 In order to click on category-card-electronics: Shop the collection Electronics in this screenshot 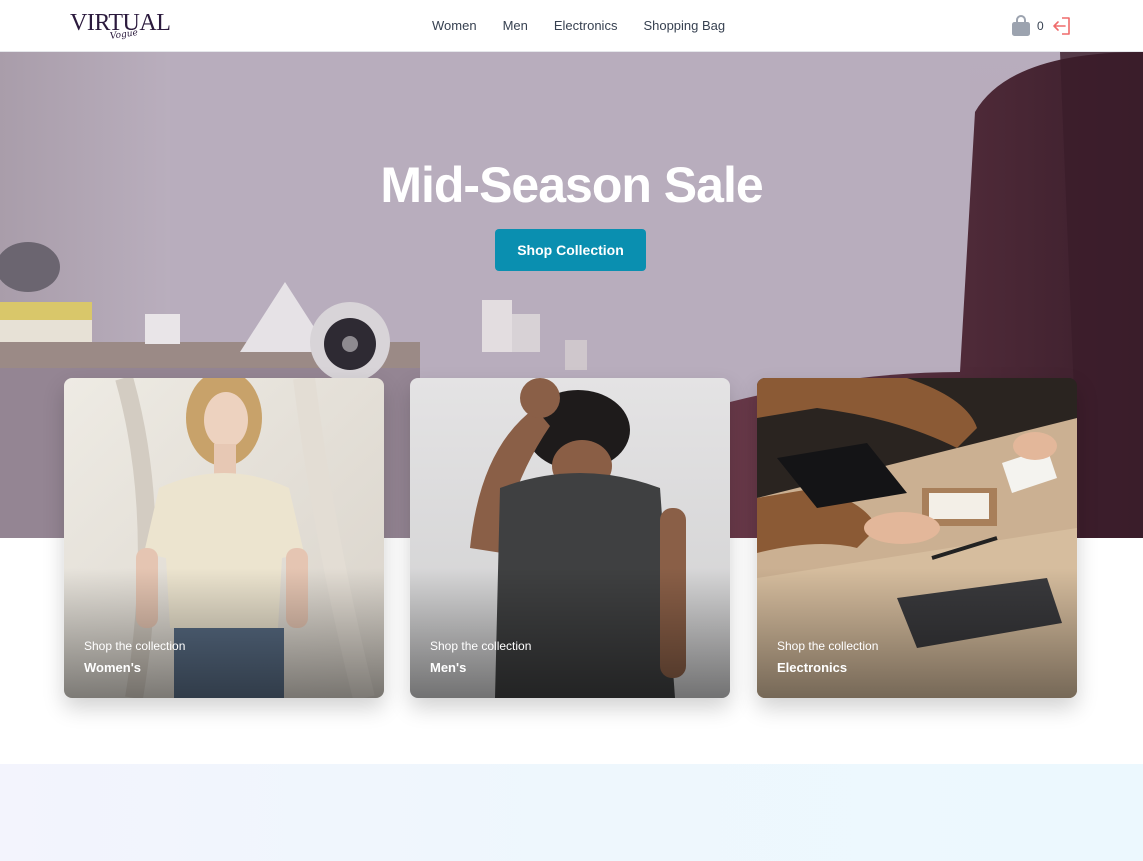, I will do `click(917, 538)`.